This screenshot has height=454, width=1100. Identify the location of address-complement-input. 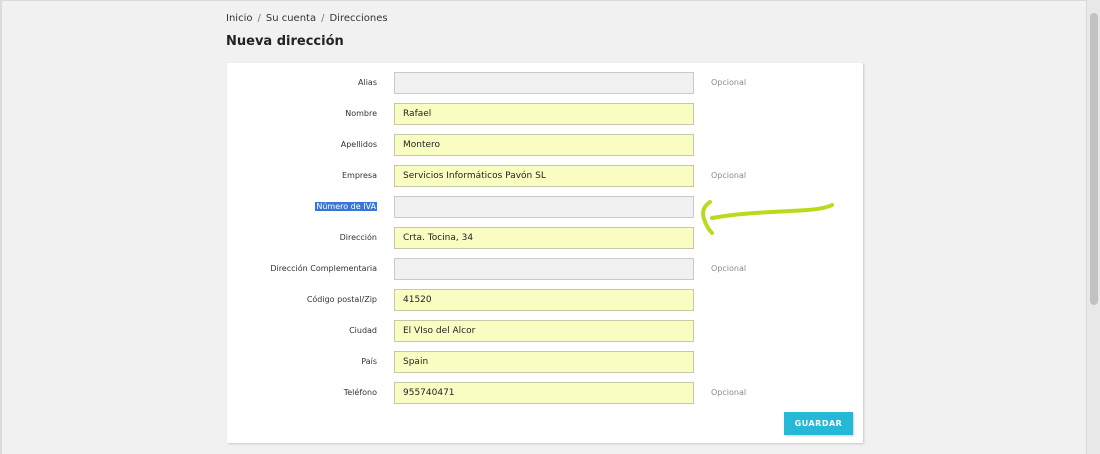
(544, 269).